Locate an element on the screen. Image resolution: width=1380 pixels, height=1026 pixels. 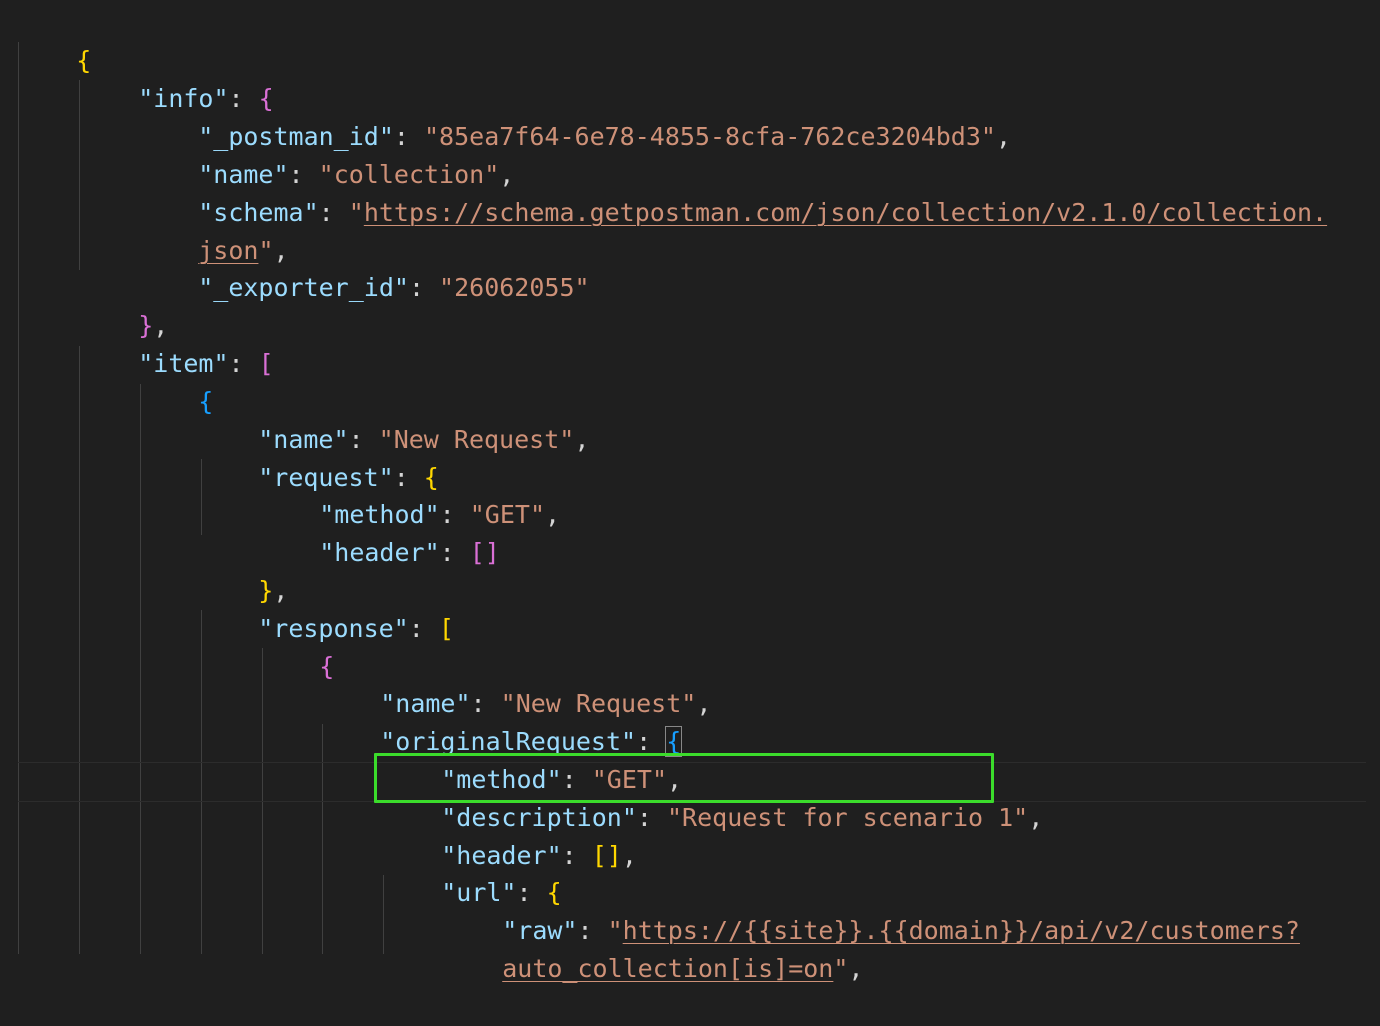
description-value: "Request for scenario 1" is located at coordinates (848, 817).